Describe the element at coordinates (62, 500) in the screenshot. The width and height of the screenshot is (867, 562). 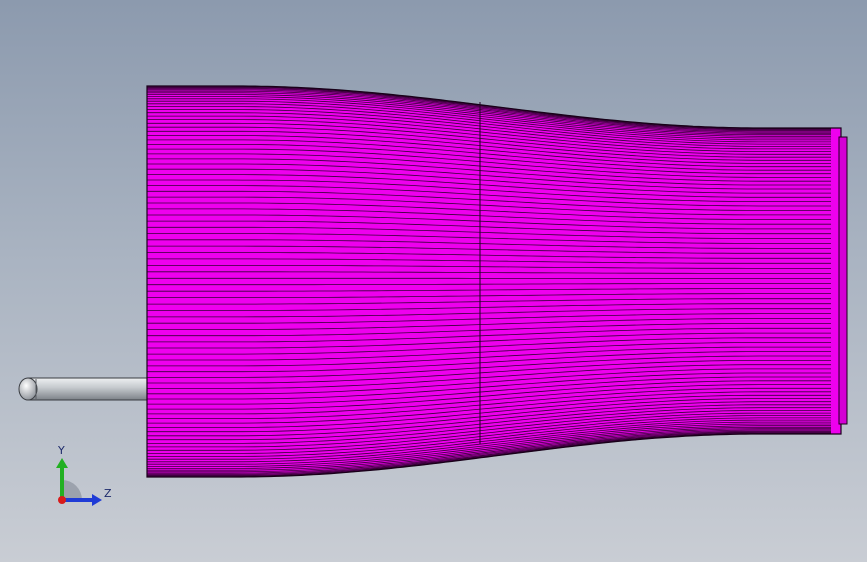
I see `x-axis-dot` at that location.